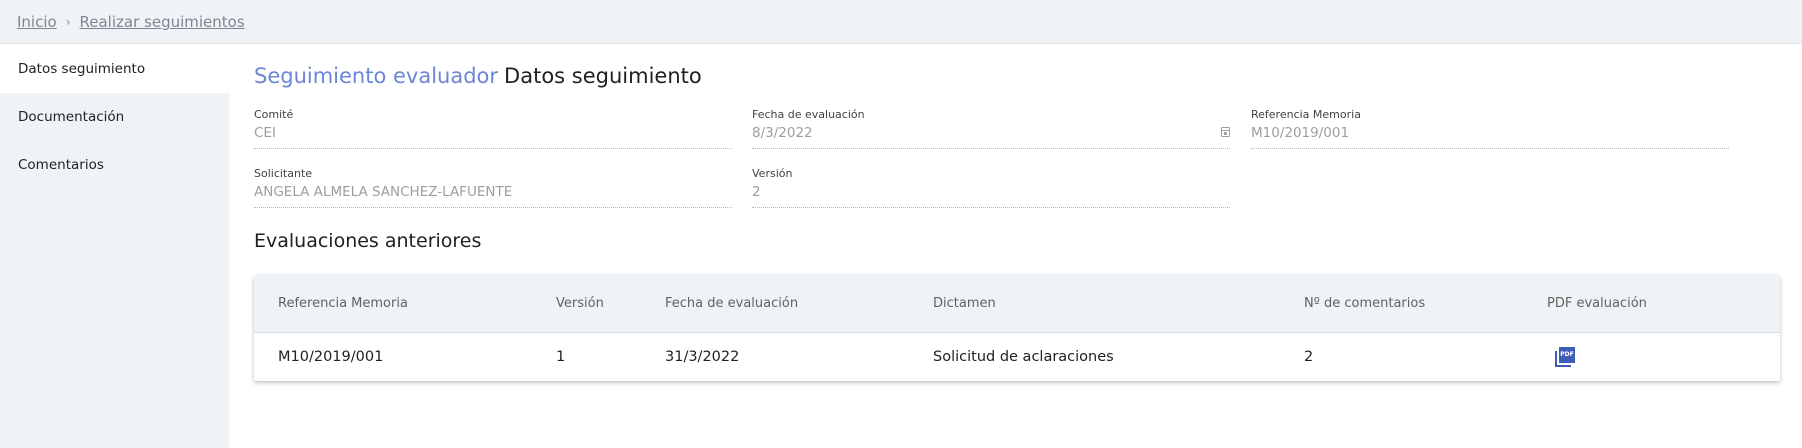  Describe the element at coordinates (808, 114) in the screenshot. I see `fecha-evaluacion-label: Fecha de evaluación` at that location.